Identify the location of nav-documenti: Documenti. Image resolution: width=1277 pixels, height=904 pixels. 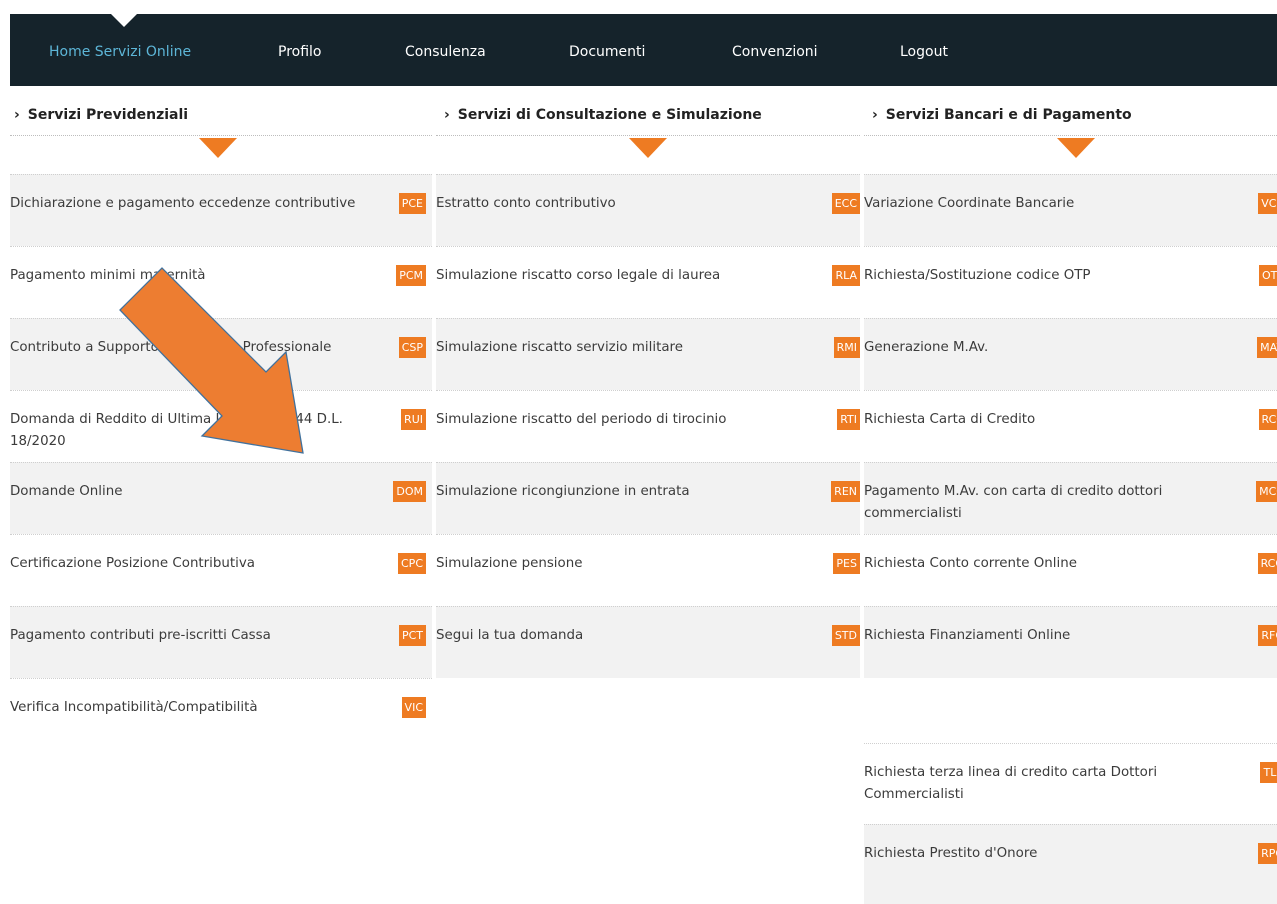
(607, 52).